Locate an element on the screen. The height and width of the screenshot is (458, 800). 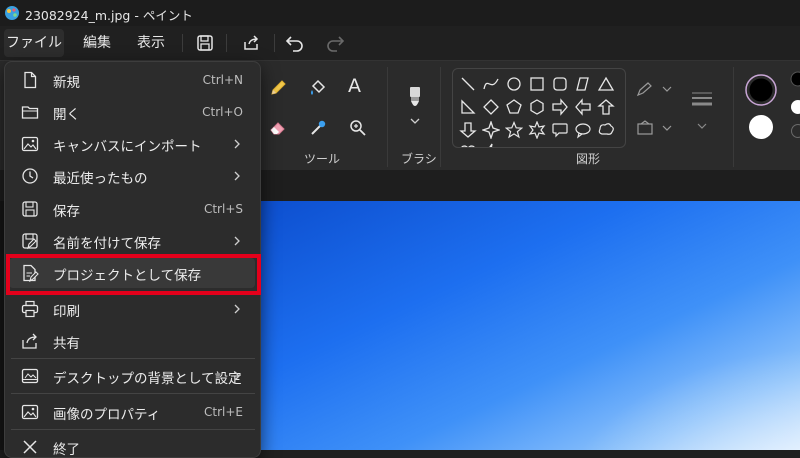
curve-shape-icon is located at coordinates (491, 84).